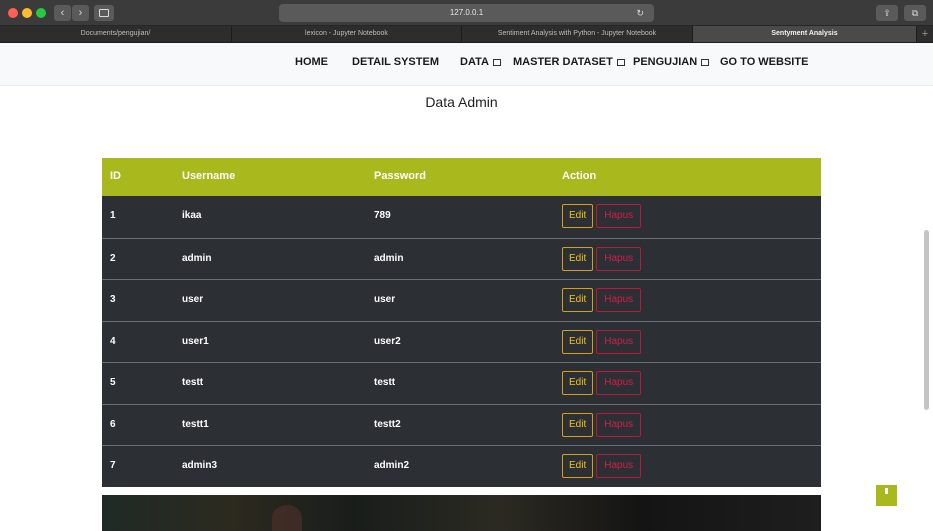  I want to click on table-row: 5 testt testt Edit Hapus, so click(461, 383).